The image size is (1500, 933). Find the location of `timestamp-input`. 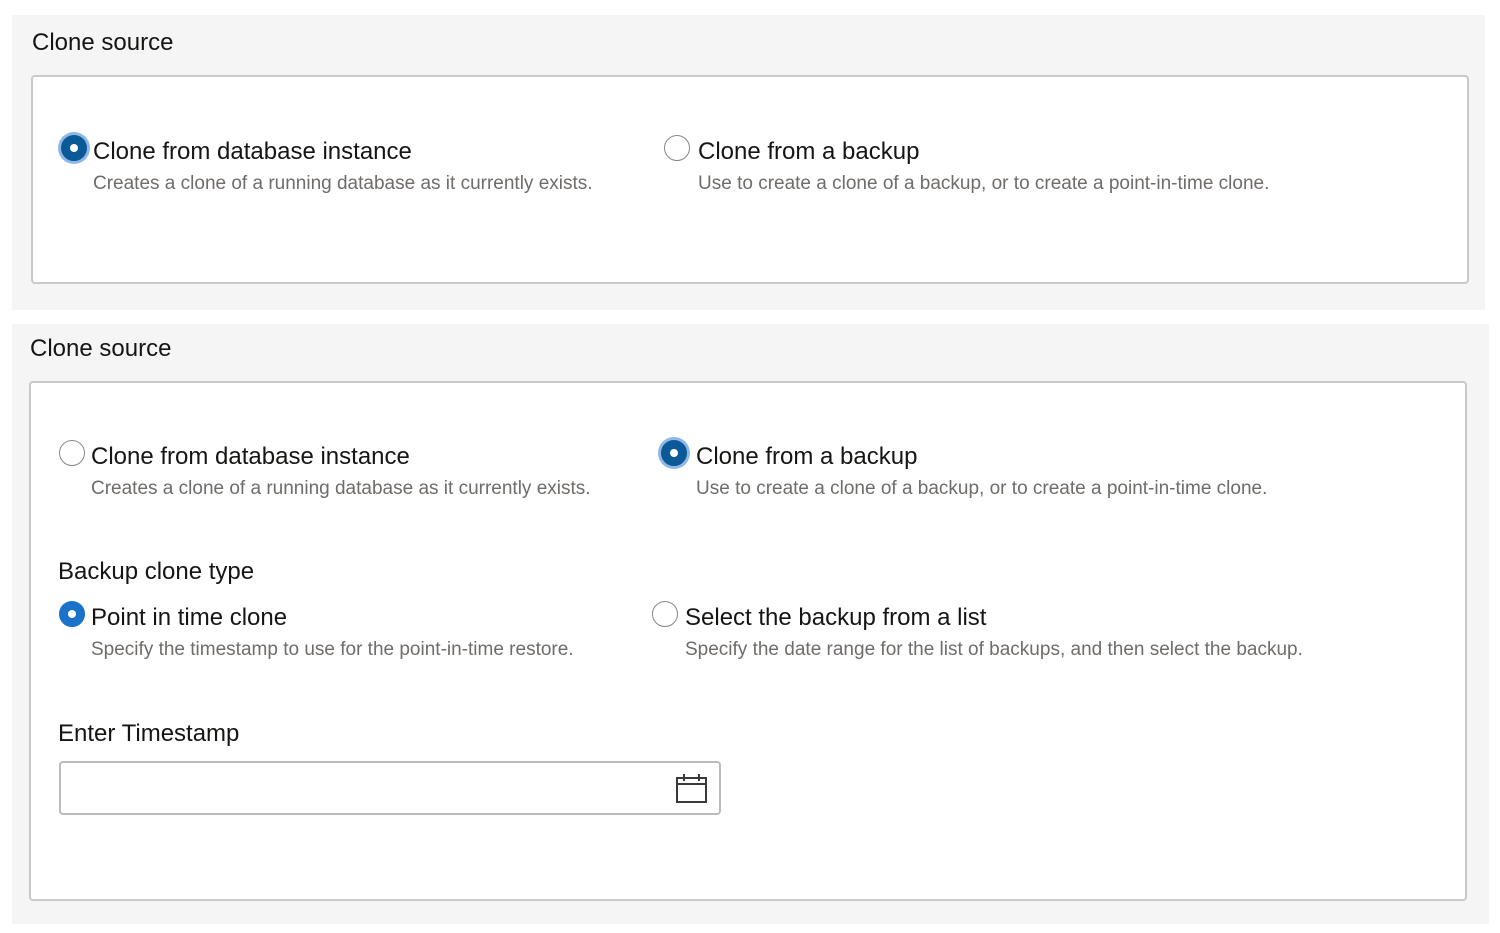

timestamp-input is located at coordinates (366, 789).